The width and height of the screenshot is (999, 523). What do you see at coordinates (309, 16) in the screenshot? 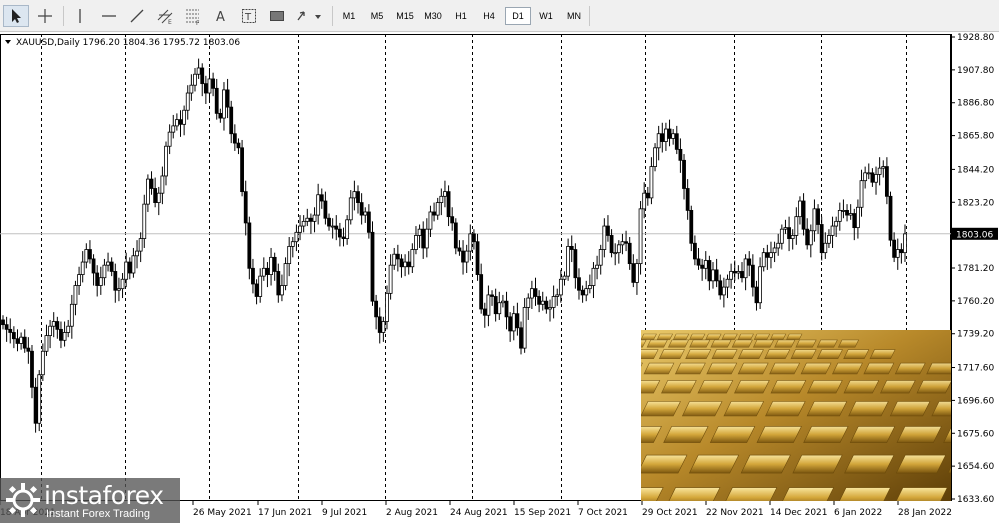
I see `arrows-menu-icon` at bounding box center [309, 16].